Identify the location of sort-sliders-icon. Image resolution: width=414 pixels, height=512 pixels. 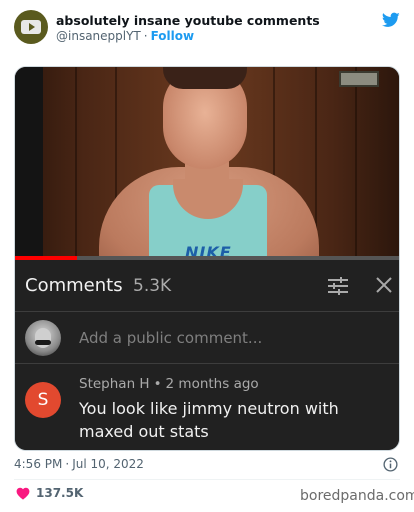
(338, 286).